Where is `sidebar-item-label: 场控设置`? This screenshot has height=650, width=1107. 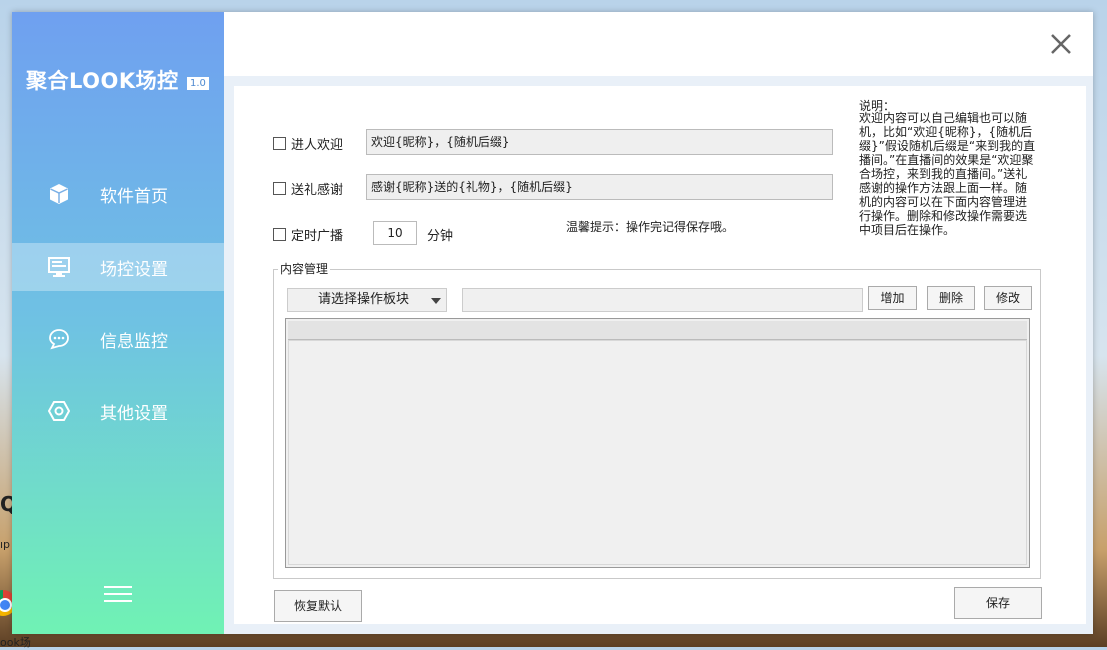
sidebar-item-label: 场控设置 is located at coordinates (134, 269).